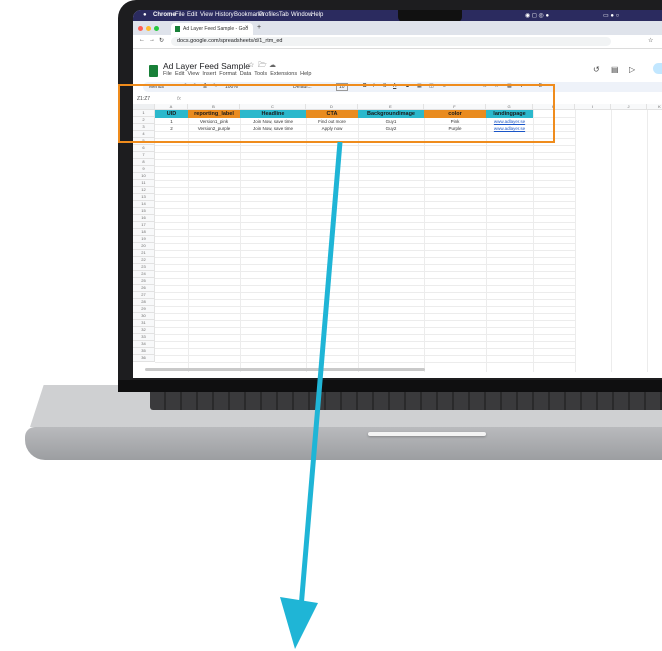 The image size is (662, 651). I want to click on arrow-overlay, so click(311, 395).